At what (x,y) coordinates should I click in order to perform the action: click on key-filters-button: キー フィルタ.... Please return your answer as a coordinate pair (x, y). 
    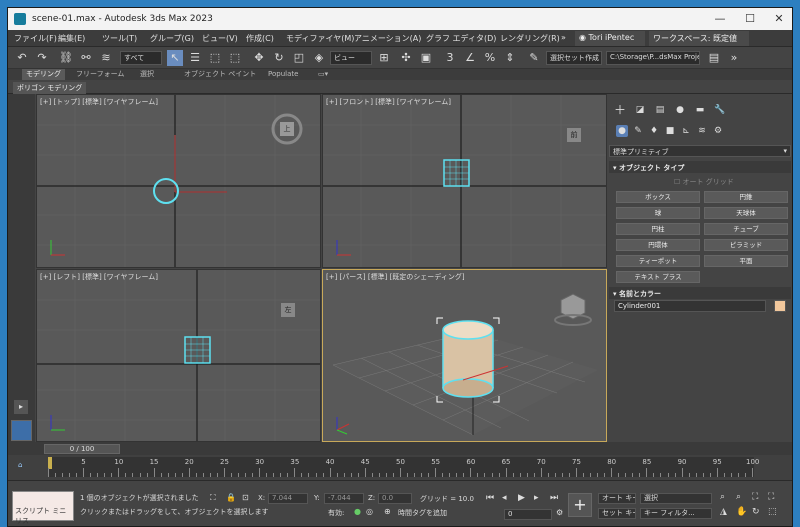
    Looking at the image, I should click on (676, 513).